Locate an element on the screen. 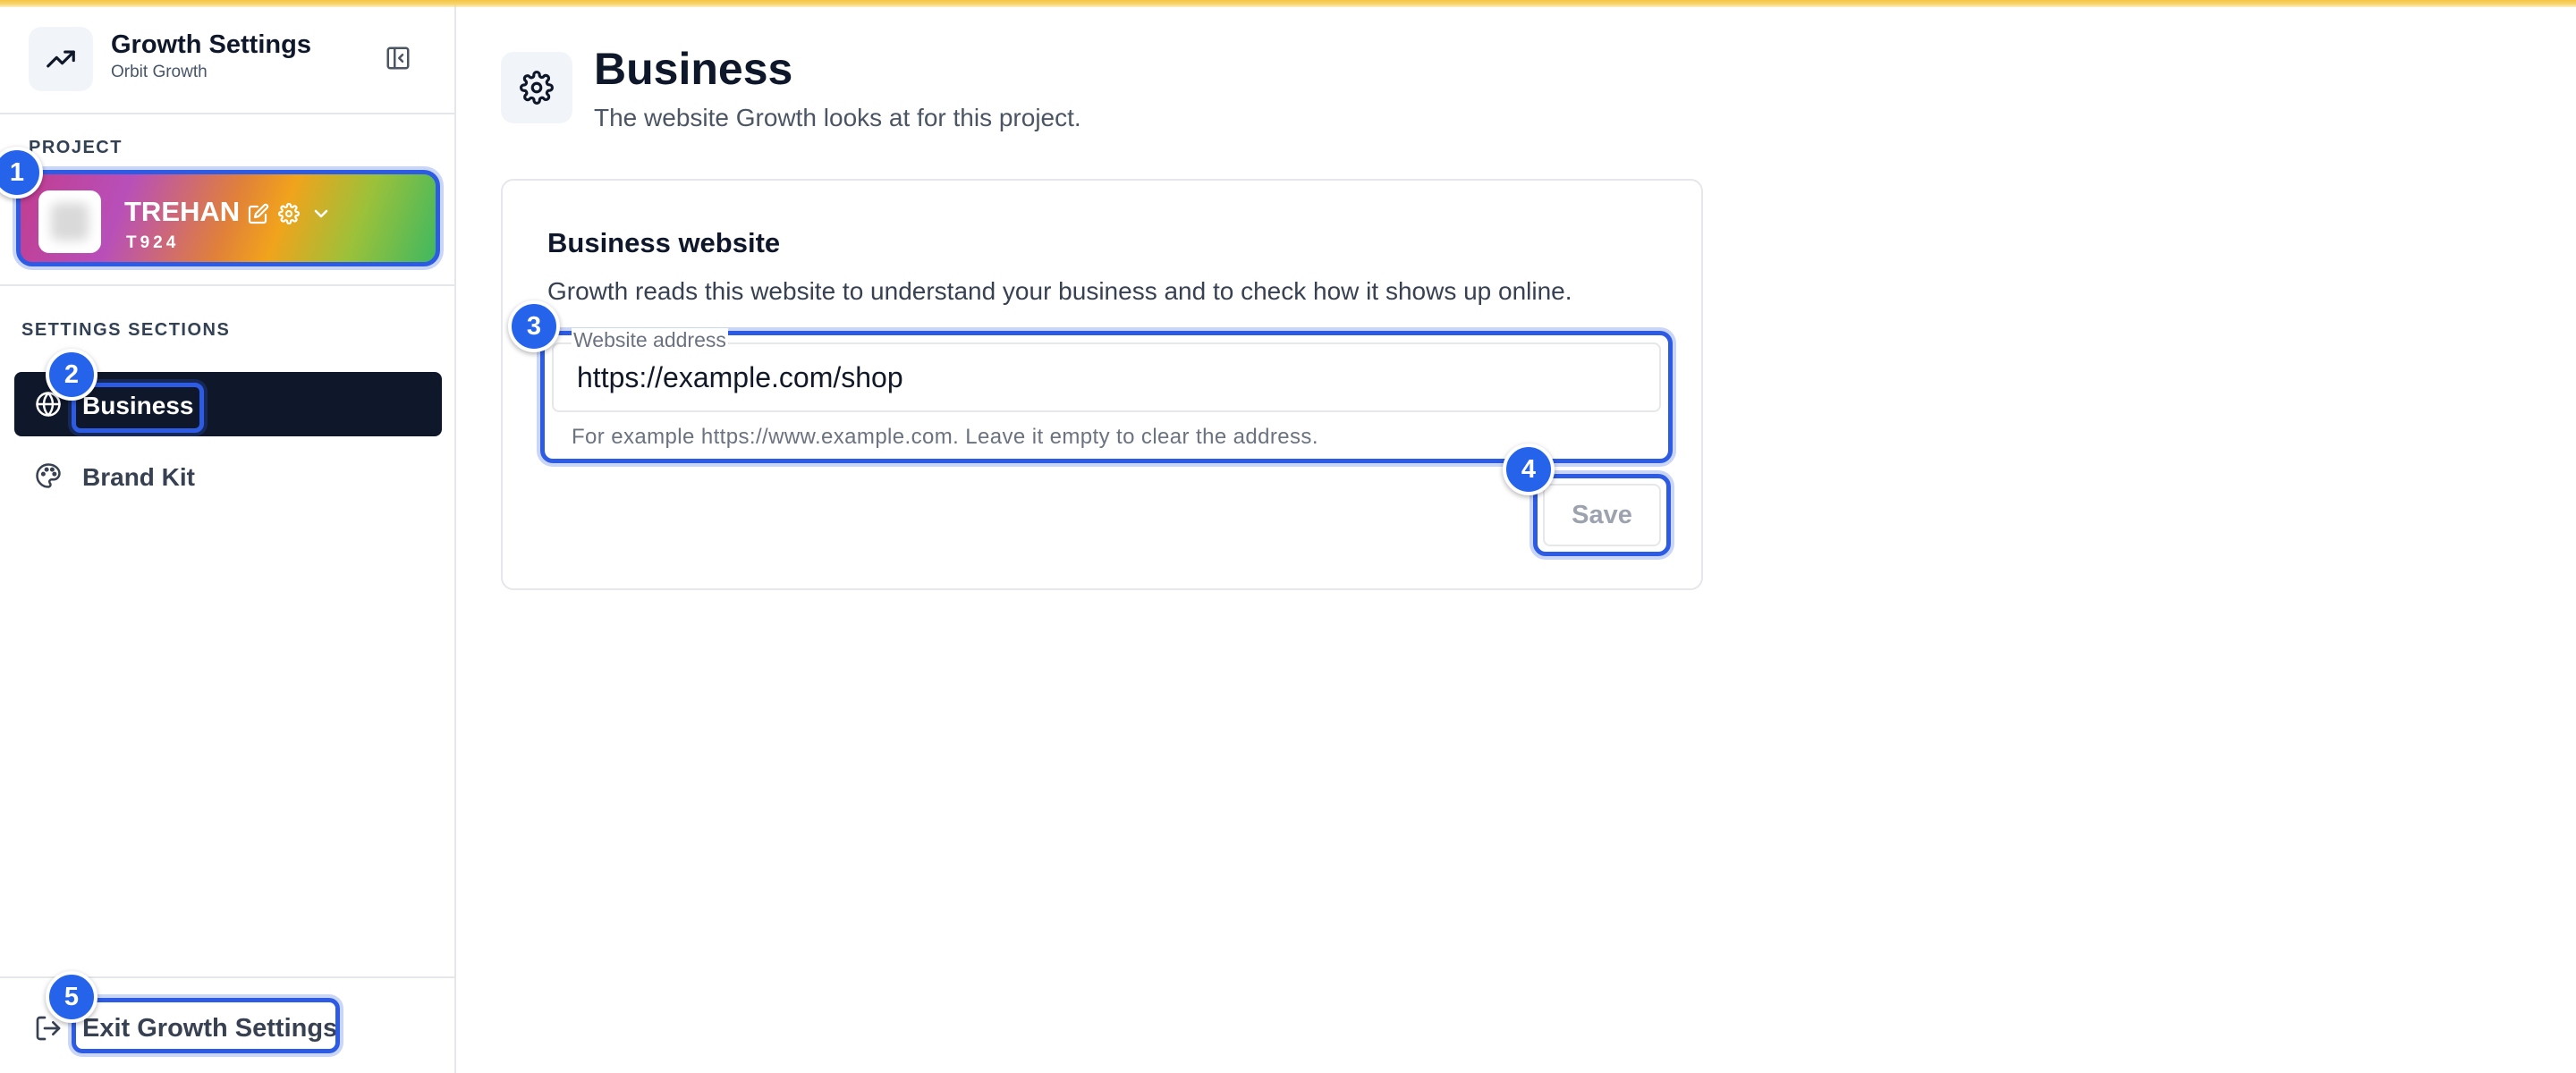 This screenshot has width=2576, height=1073. palette-icon is located at coordinates (48, 475).